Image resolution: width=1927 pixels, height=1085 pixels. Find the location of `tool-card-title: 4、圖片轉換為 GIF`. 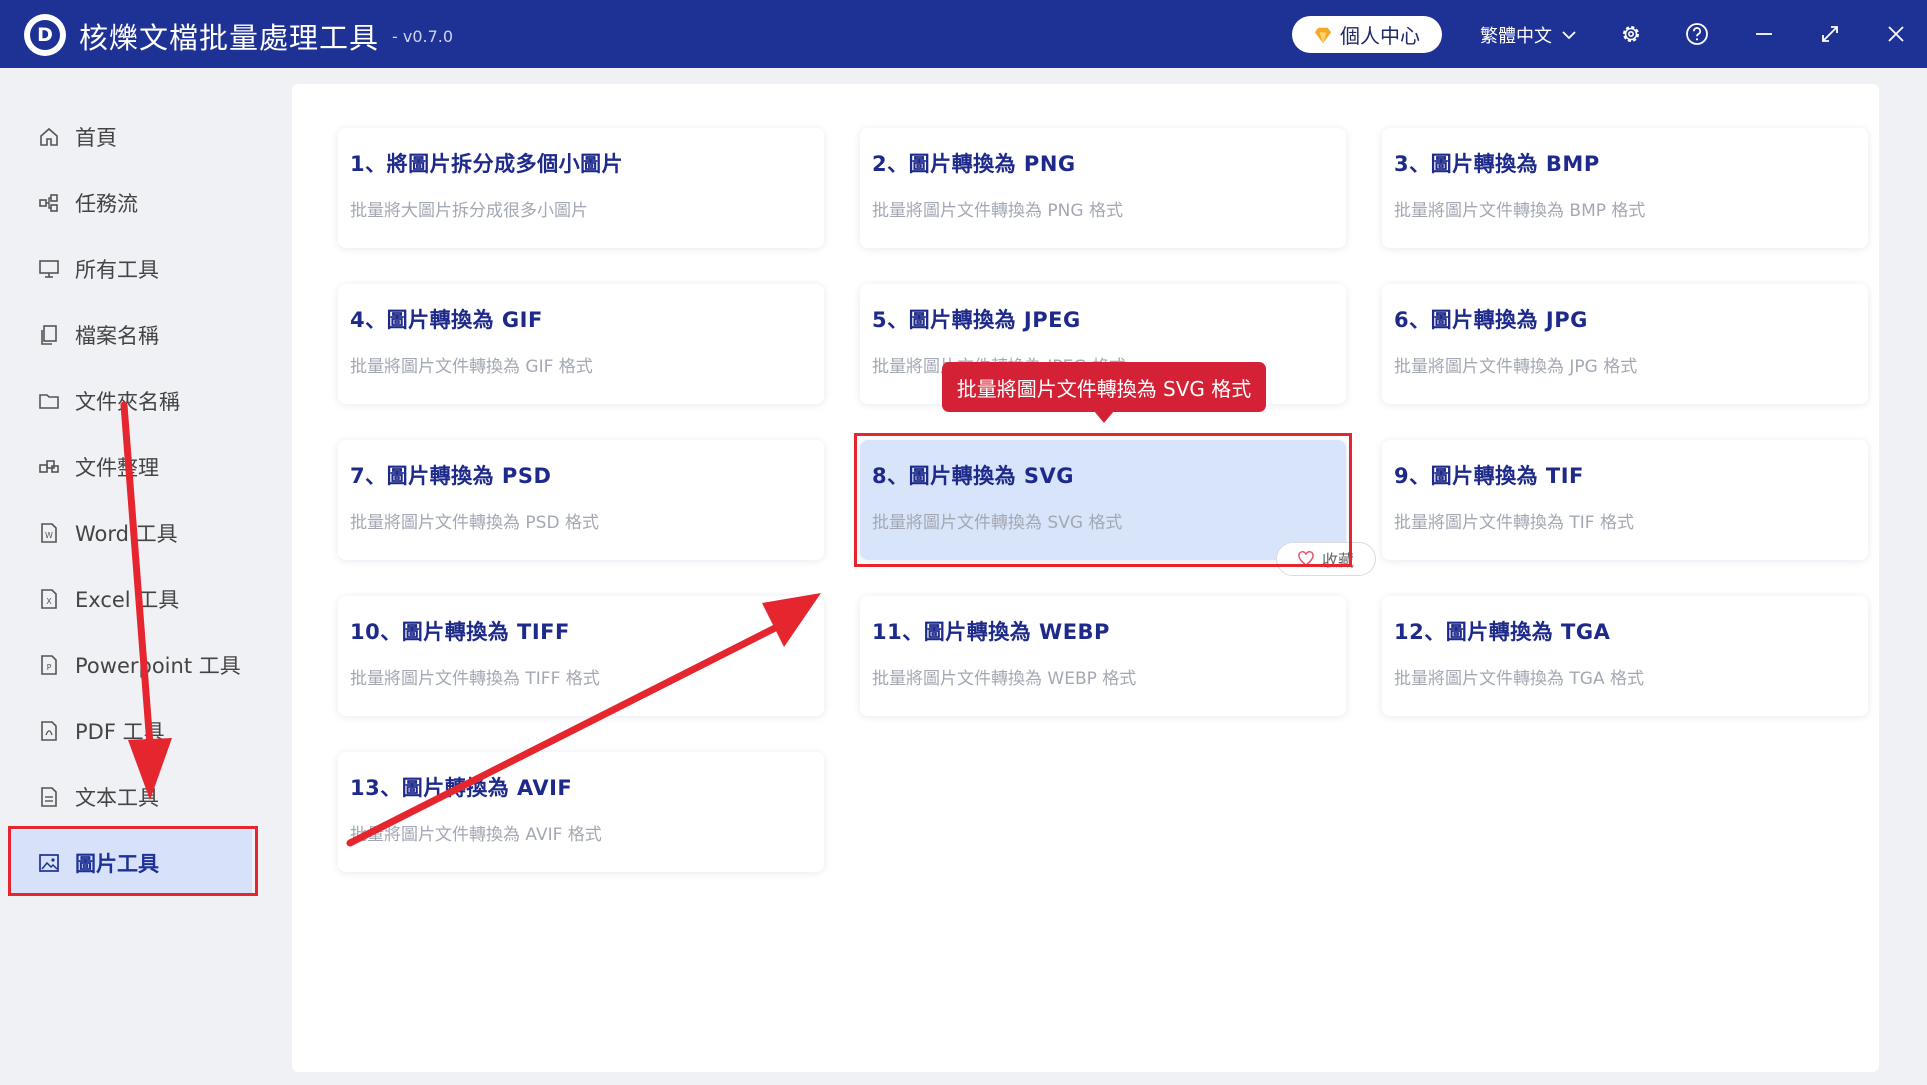

tool-card-title: 4、圖片轉換為 GIF is located at coordinates (446, 320).